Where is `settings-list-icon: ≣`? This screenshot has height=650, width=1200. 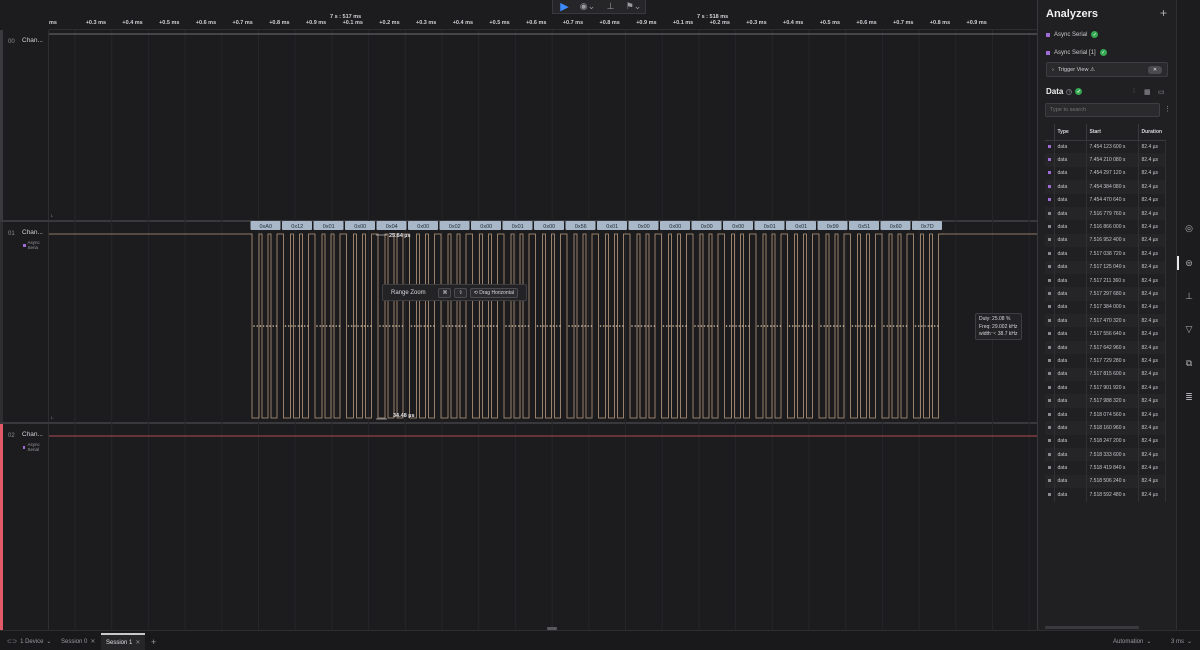
settings-list-icon: ≣ is located at coordinates (1189, 397).